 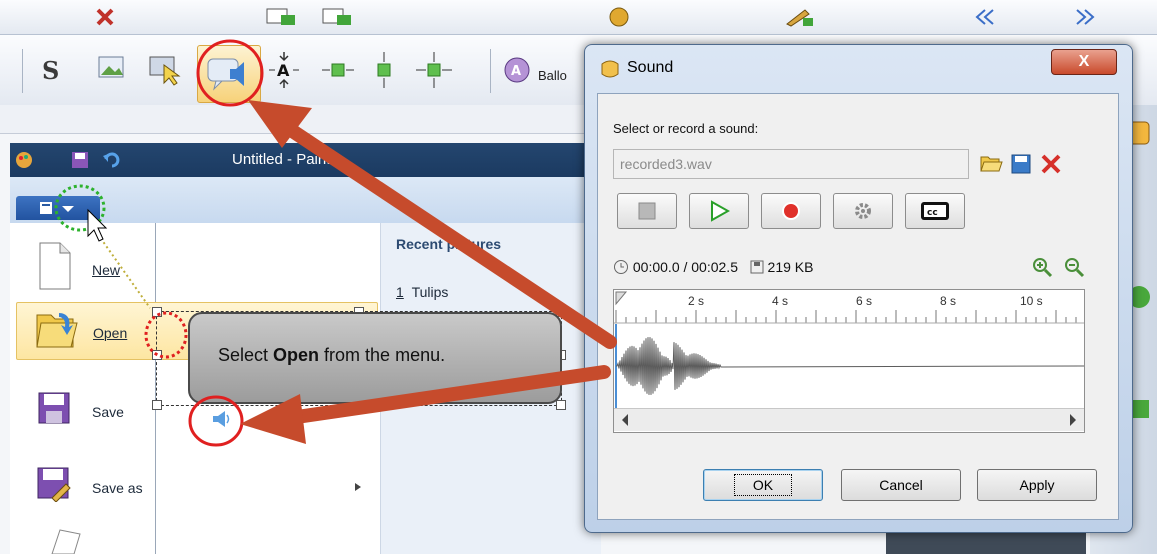 What do you see at coordinates (434, 70) in the screenshot?
I see `align-center-icon` at bounding box center [434, 70].